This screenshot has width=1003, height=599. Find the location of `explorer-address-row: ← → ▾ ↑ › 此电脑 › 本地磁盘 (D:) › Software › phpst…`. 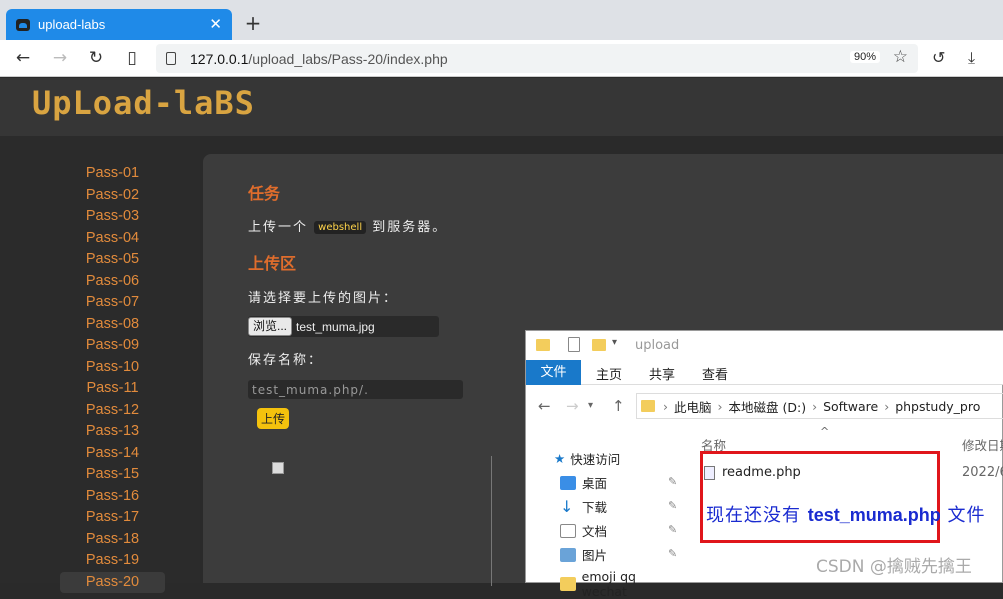

explorer-address-row: ← → ▾ ↑ › 此电脑 › 本地磁盘 (D:) › Software › phpst… is located at coordinates (764, 406).